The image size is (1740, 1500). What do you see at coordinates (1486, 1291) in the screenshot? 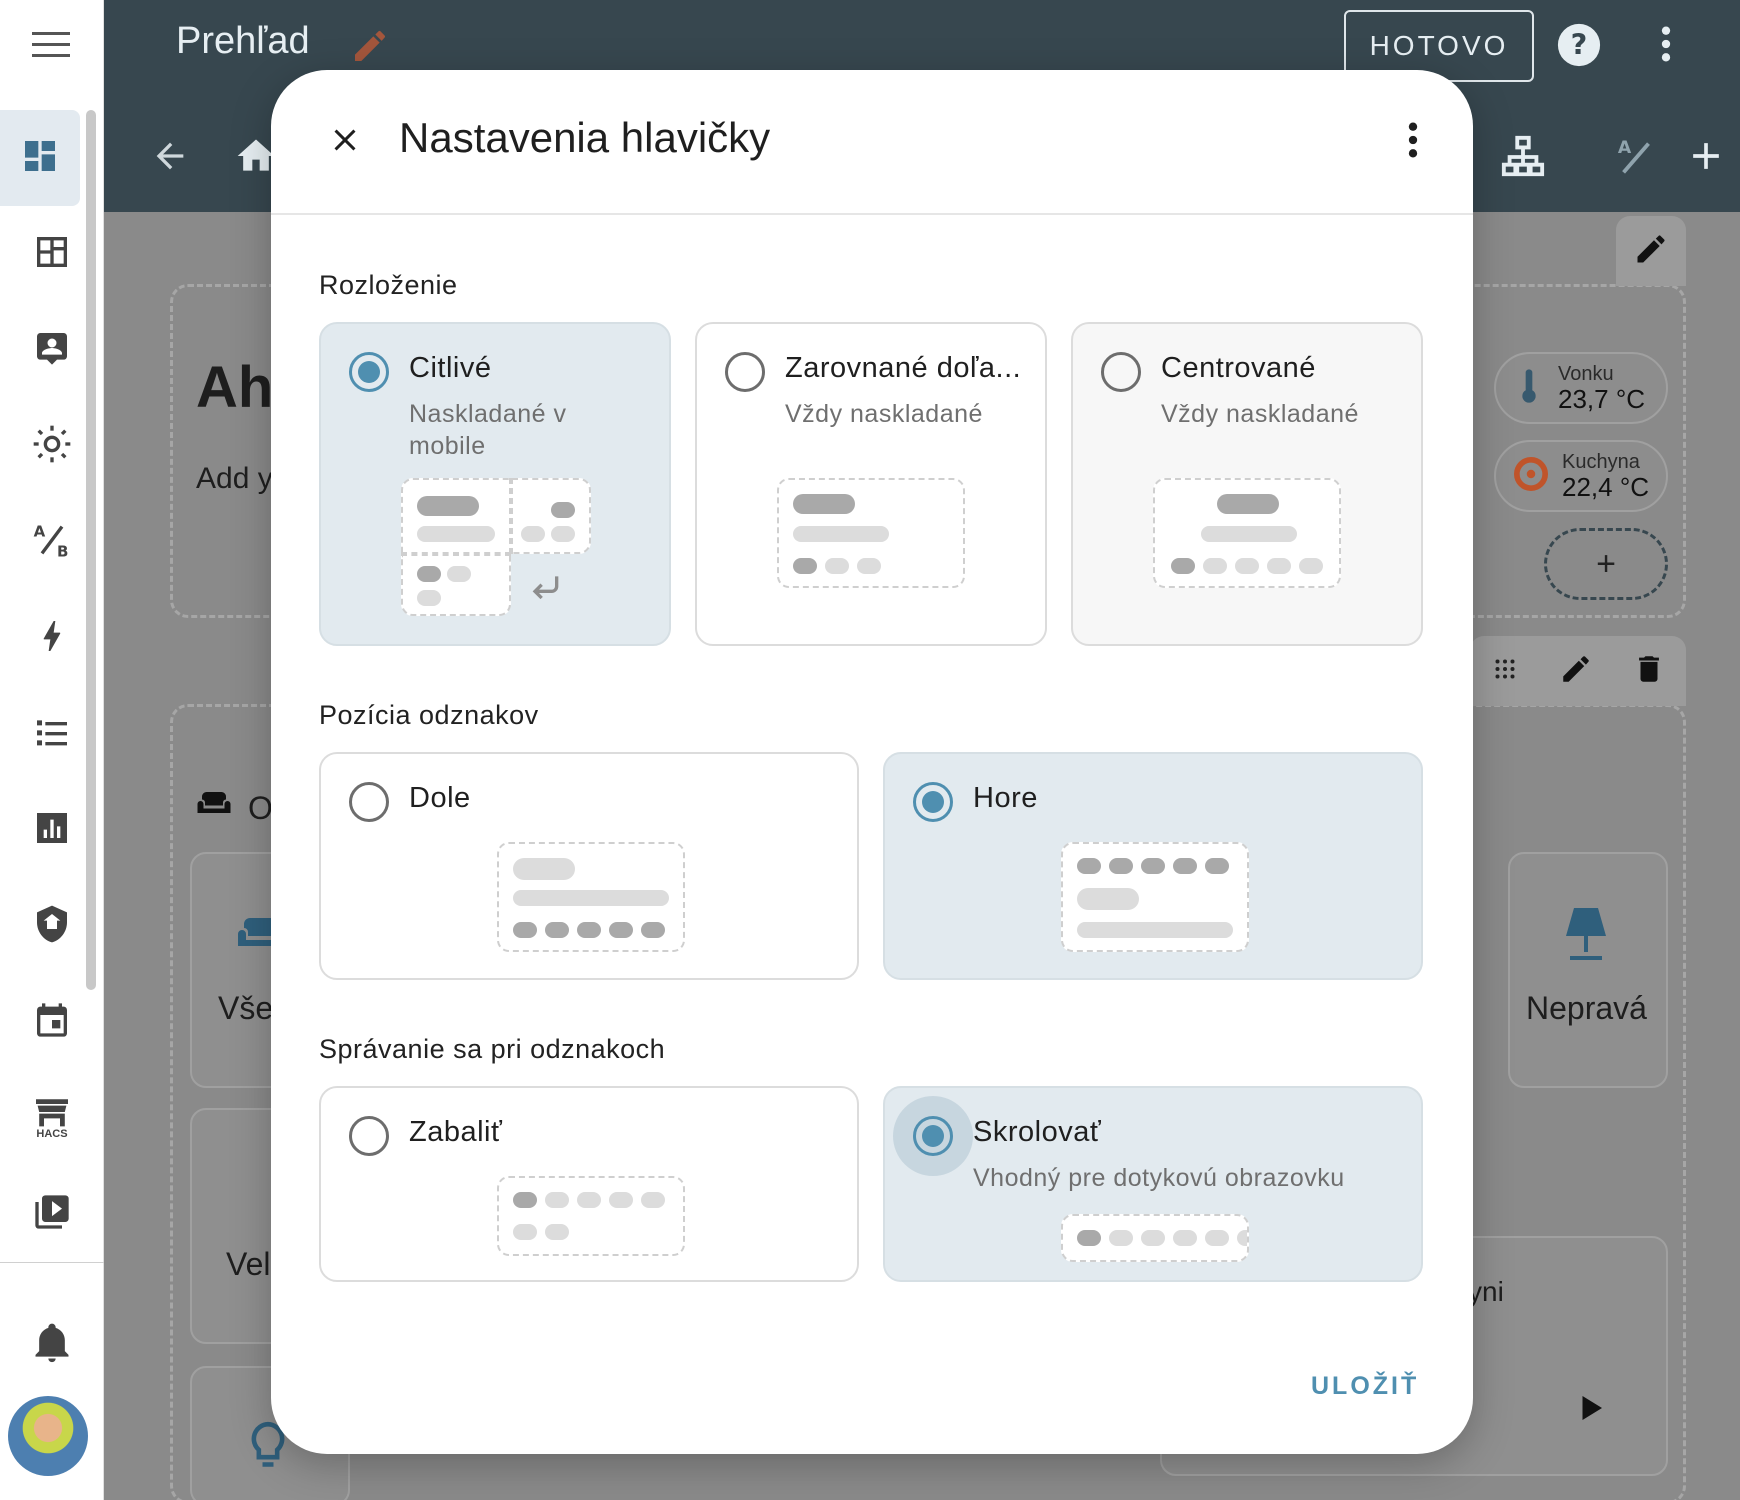
I see `media-card-partial-text: yni` at bounding box center [1486, 1291].